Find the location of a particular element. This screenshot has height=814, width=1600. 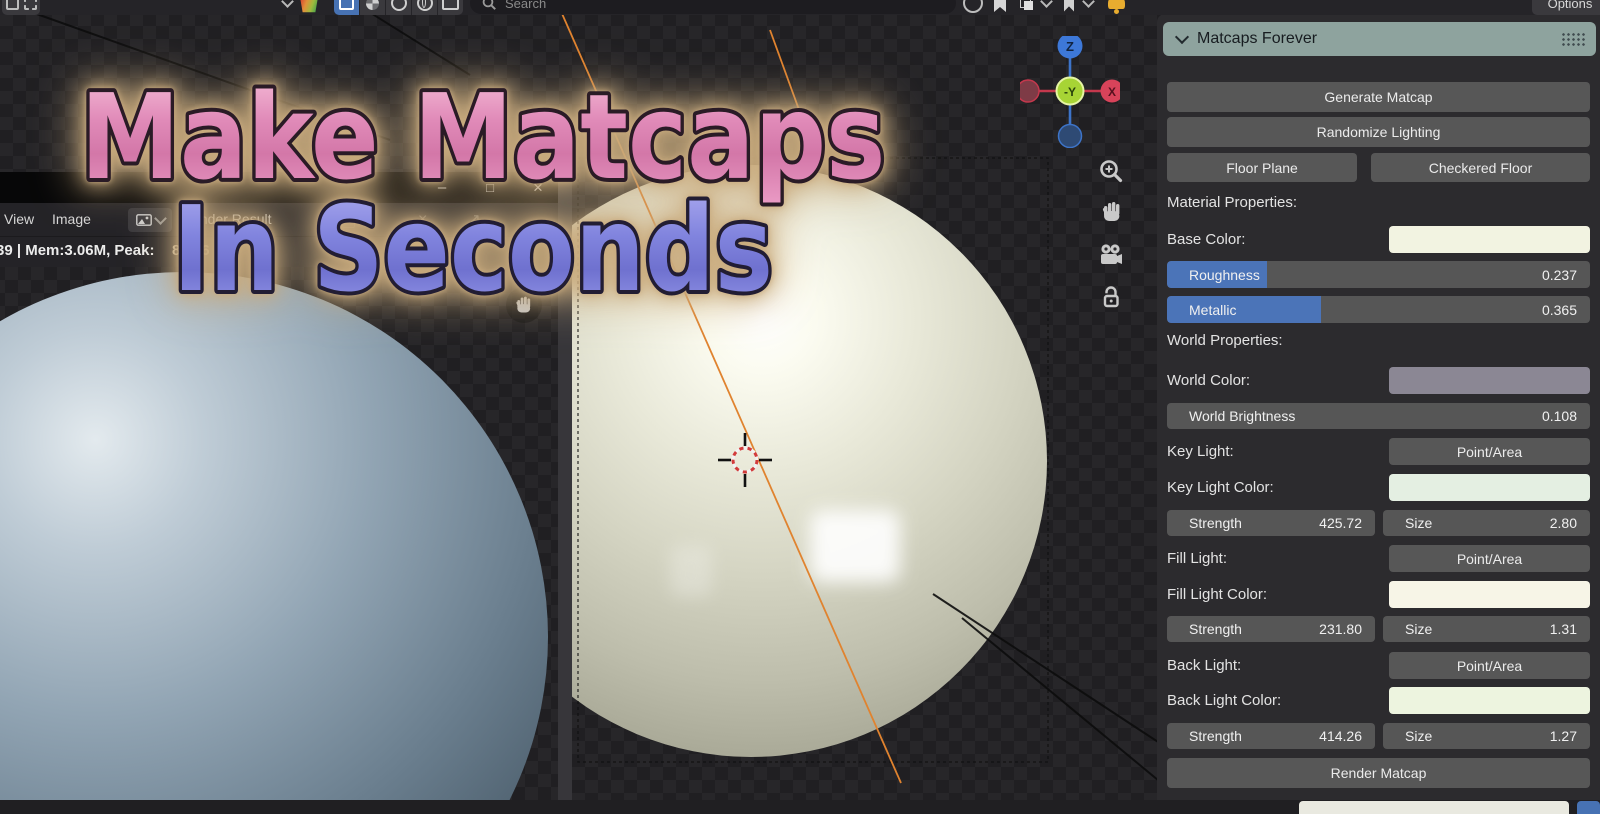

window-titlebar: – □ × is located at coordinates (279, 187).